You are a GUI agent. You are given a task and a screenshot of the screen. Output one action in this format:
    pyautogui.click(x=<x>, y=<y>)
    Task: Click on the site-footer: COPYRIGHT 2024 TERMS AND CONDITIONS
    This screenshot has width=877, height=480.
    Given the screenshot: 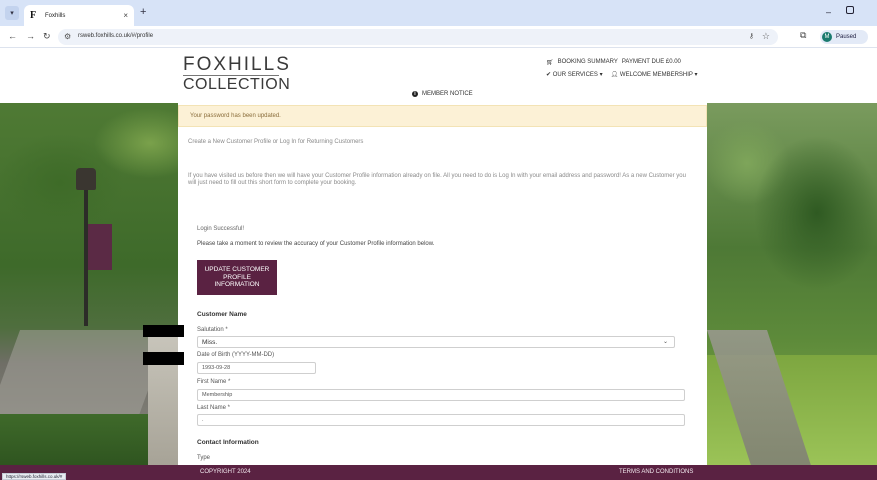 What is the action you would take?
    pyautogui.click(x=438, y=472)
    